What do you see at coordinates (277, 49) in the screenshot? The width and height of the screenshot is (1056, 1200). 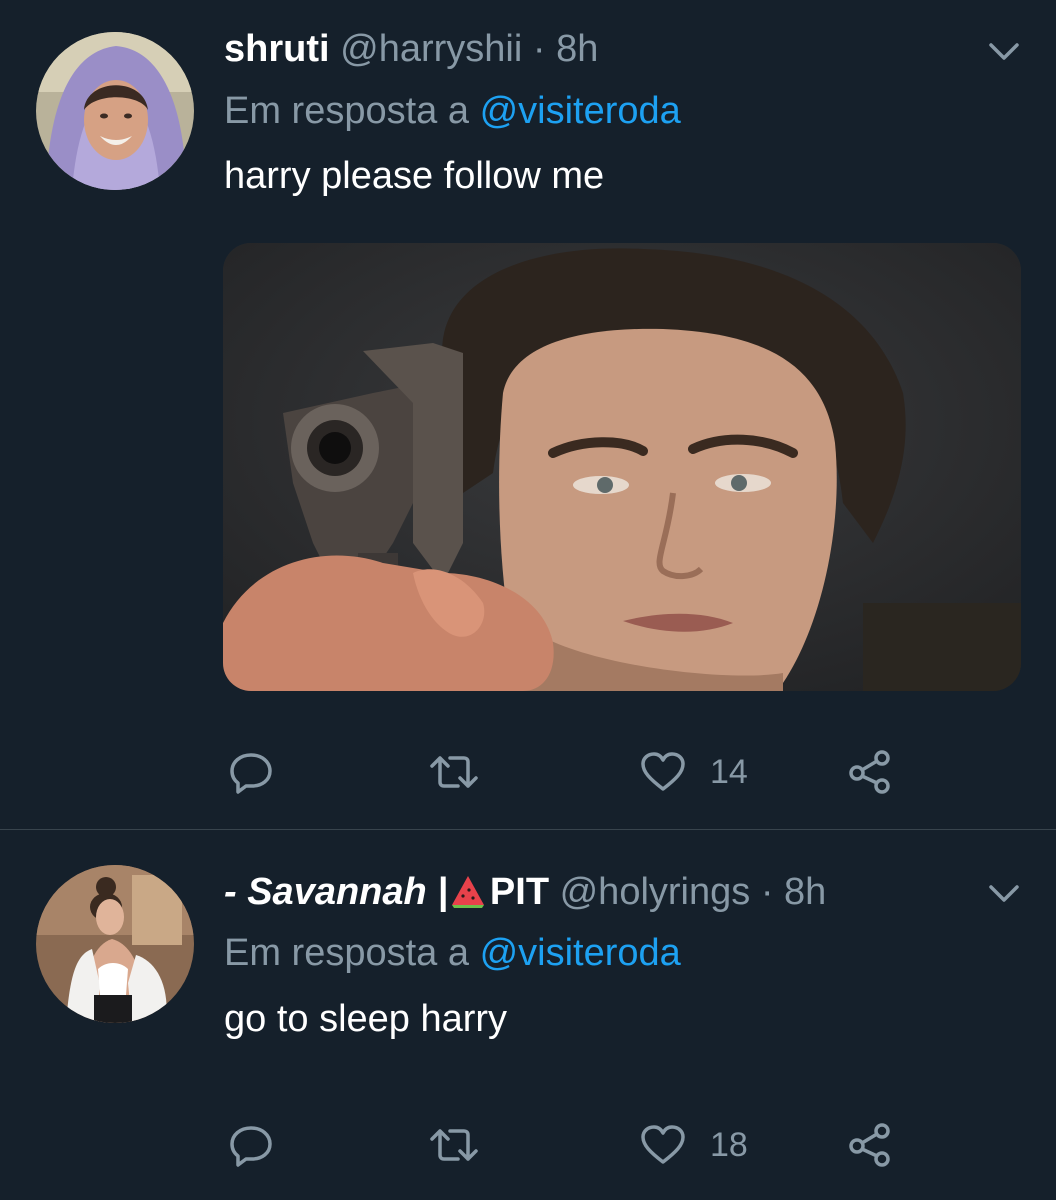 I see `display-name: shruti` at bounding box center [277, 49].